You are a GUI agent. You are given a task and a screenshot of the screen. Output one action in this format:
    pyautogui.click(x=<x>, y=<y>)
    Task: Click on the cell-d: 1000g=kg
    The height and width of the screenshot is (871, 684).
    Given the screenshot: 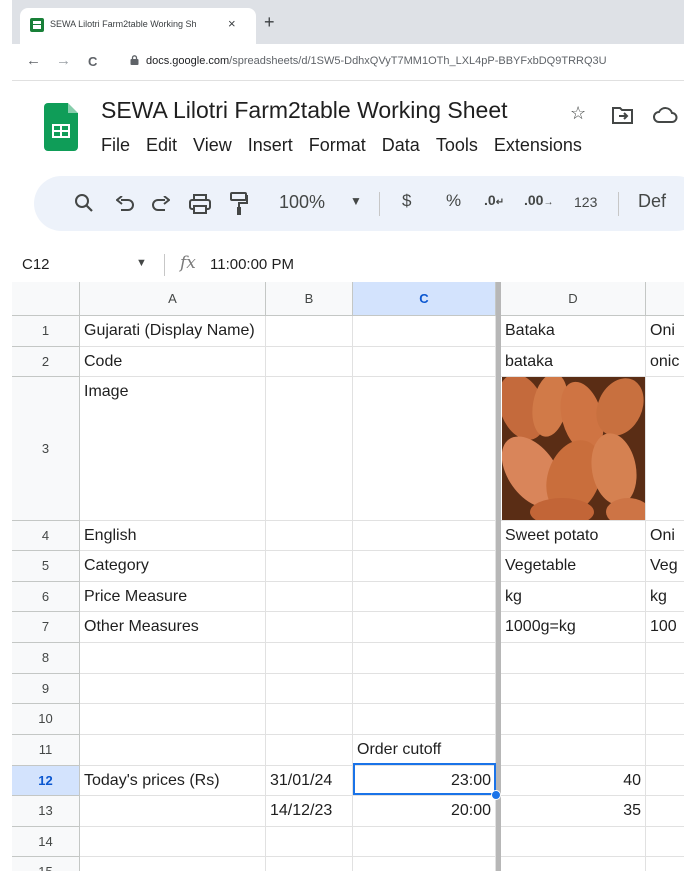 What is the action you would take?
    pyautogui.click(x=573, y=627)
    